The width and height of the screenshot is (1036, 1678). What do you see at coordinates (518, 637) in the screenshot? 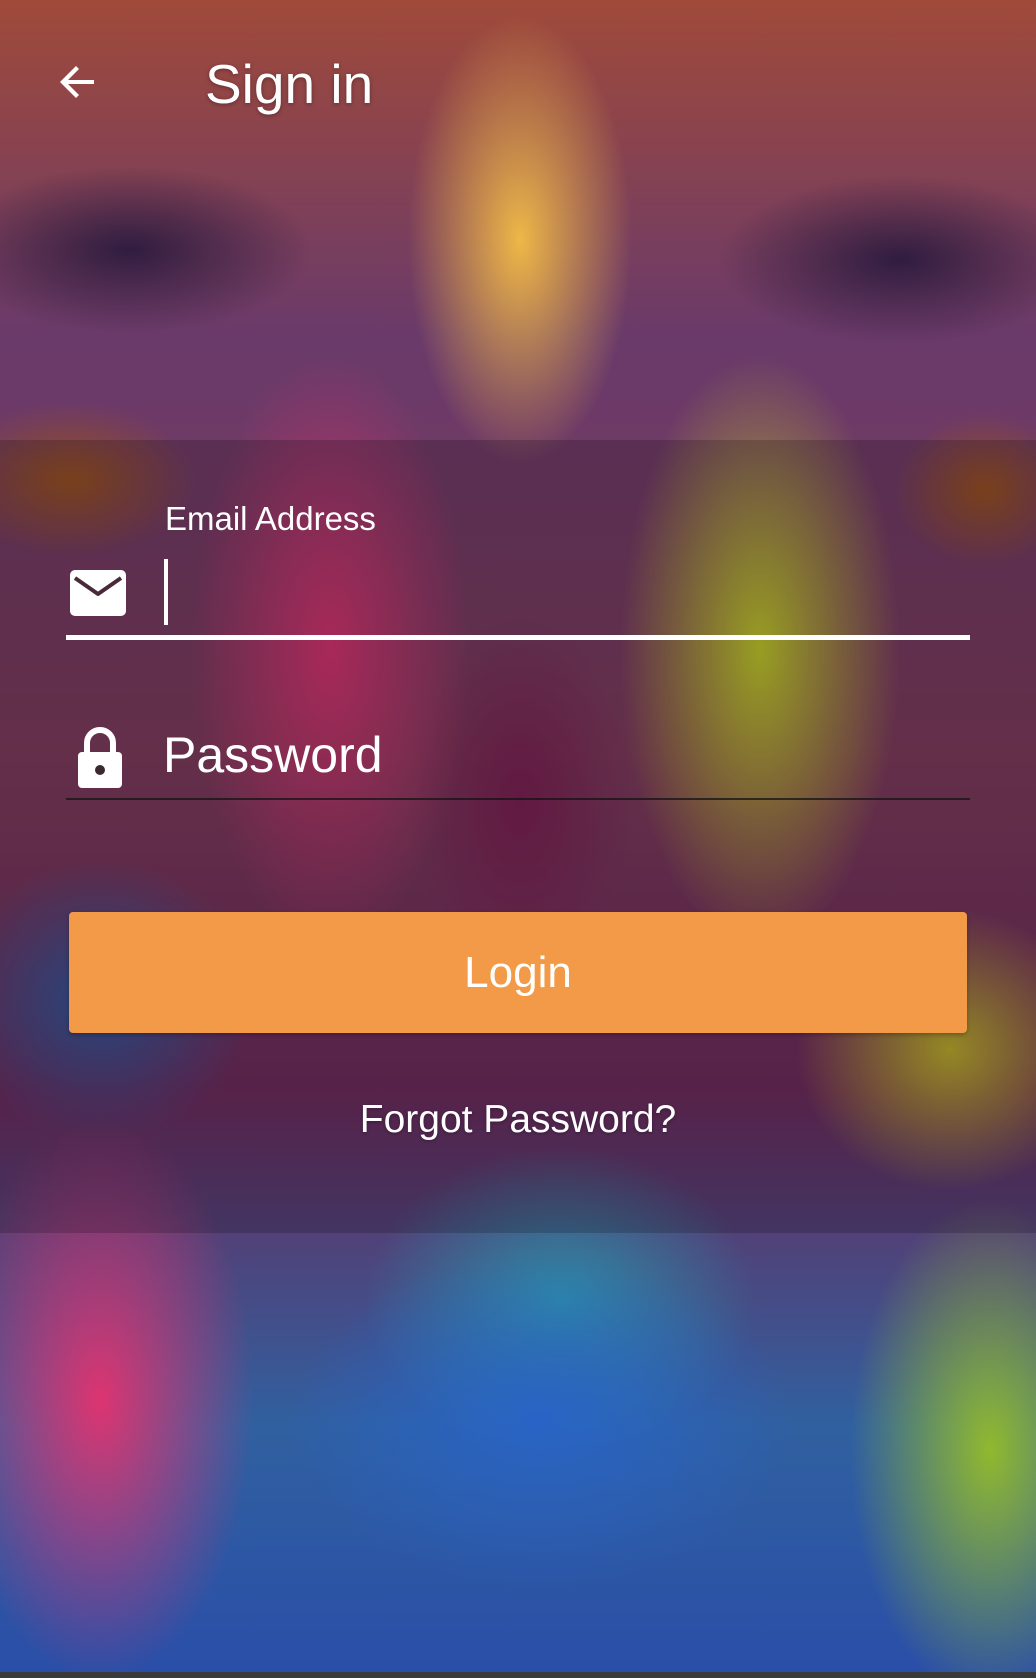
I see `email-underline` at bounding box center [518, 637].